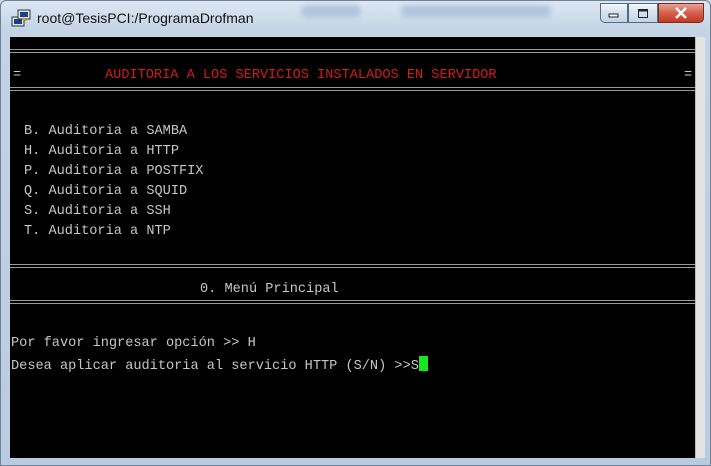 The height and width of the screenshot is (466, 711). I want to click on close-icon, so click(681, 13).